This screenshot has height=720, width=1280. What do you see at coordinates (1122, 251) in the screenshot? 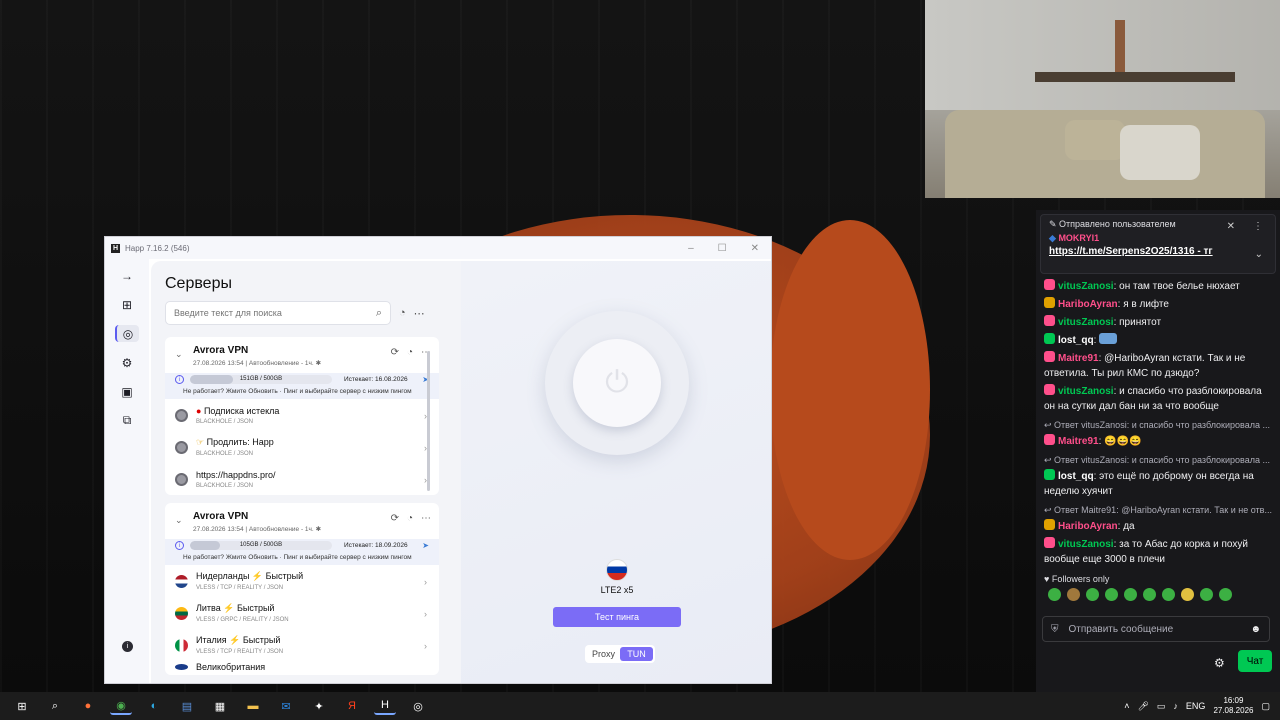
I see `pinned-link: https://t.me/Serpens2O25/1316` at bounding box center [1122, 251].